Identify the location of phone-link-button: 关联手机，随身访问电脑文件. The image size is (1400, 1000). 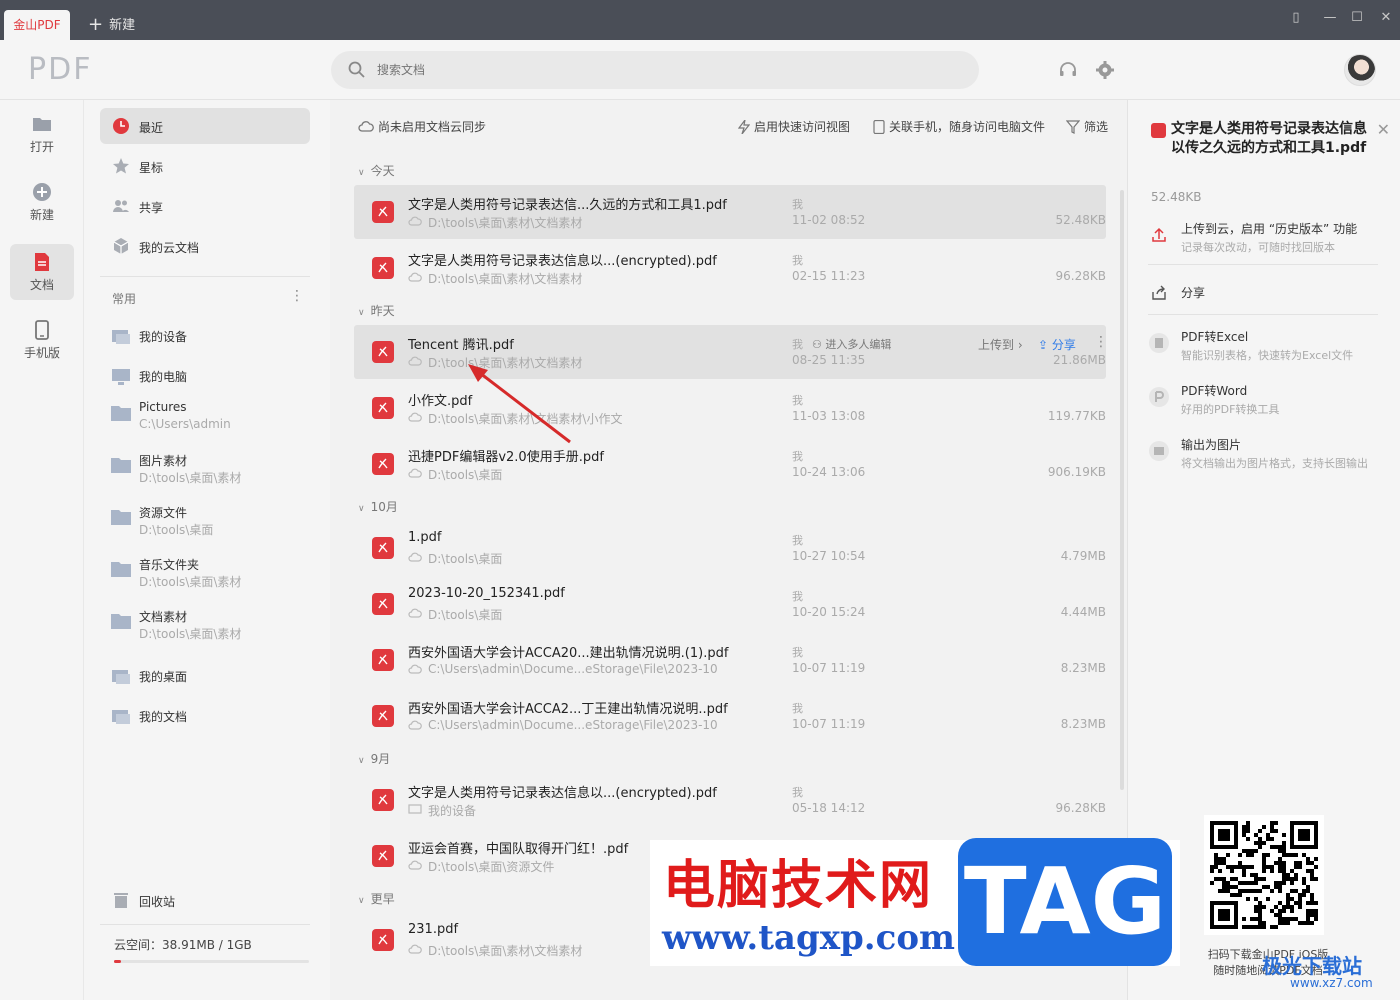
(959, 126).